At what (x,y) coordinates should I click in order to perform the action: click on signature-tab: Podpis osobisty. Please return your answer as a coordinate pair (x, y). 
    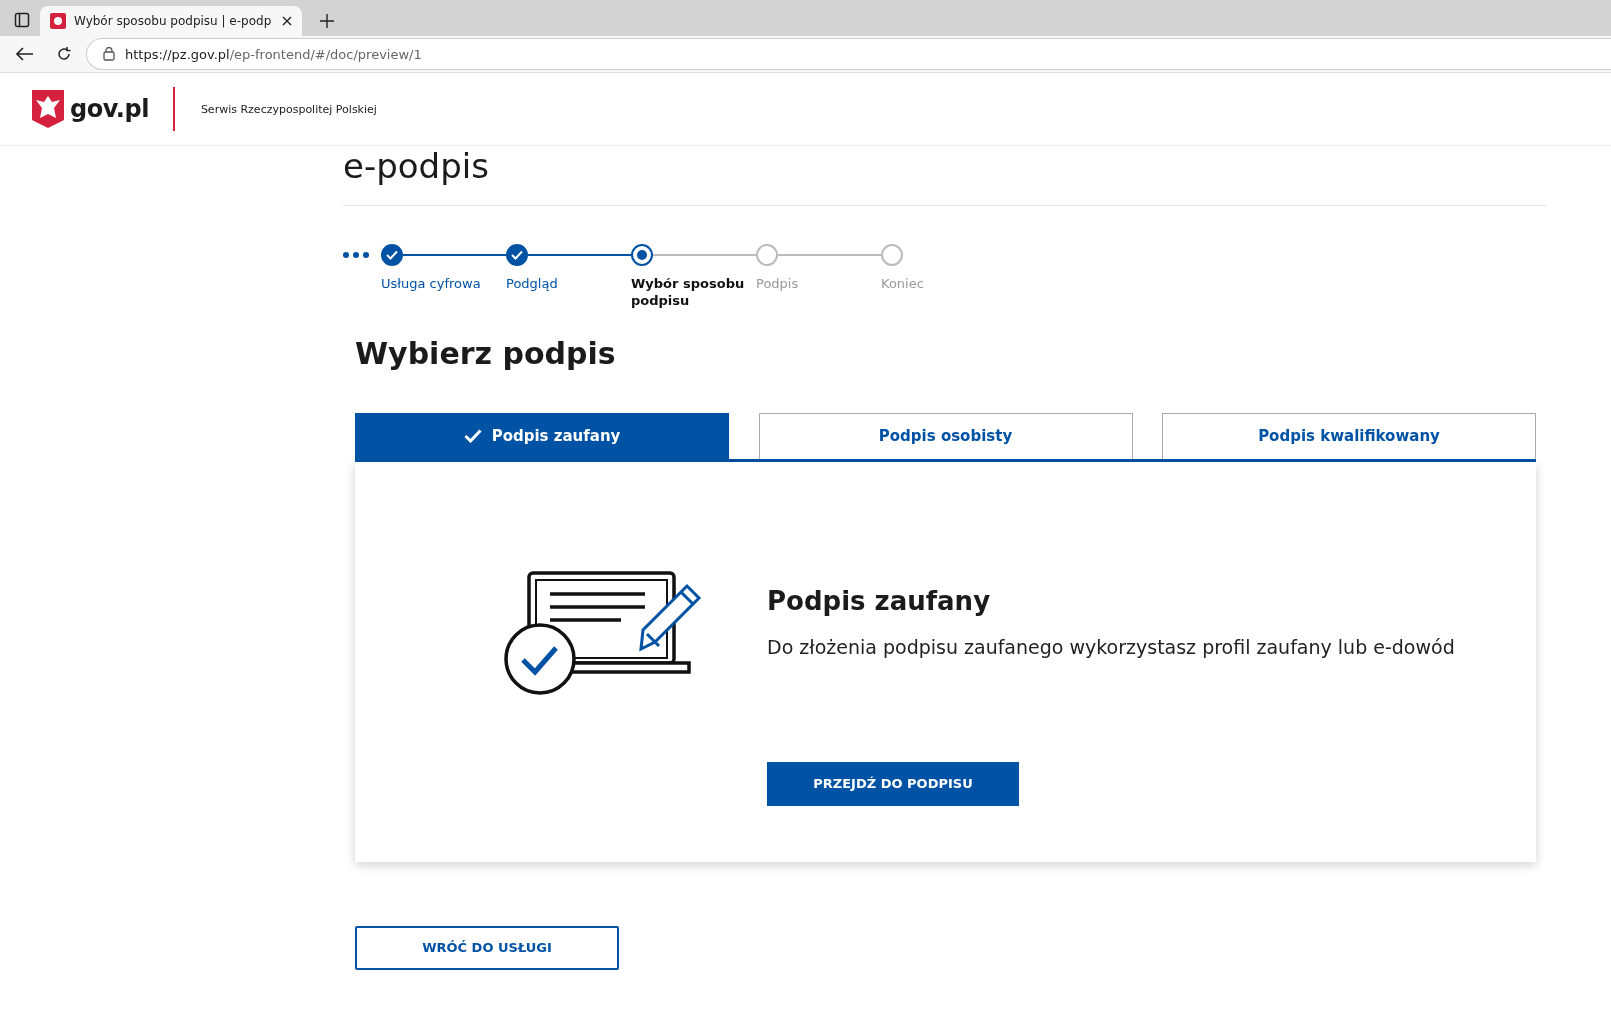
    Looking at the image, I should click on (945, 435).